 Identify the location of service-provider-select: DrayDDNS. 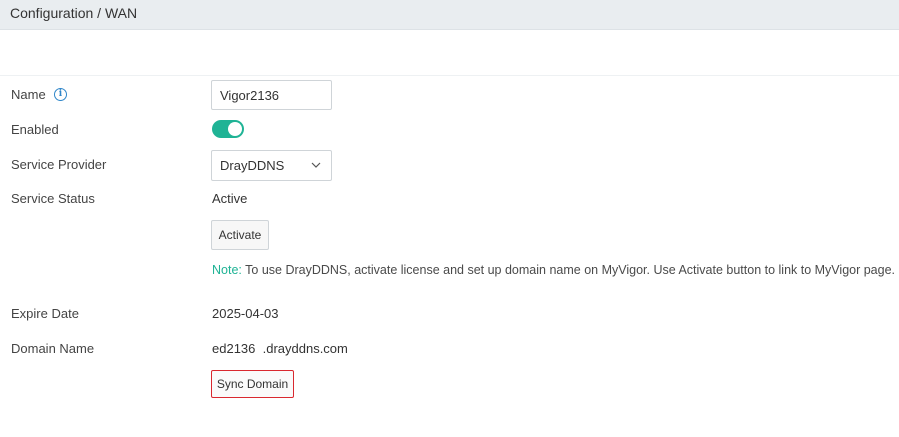
(271, 165).